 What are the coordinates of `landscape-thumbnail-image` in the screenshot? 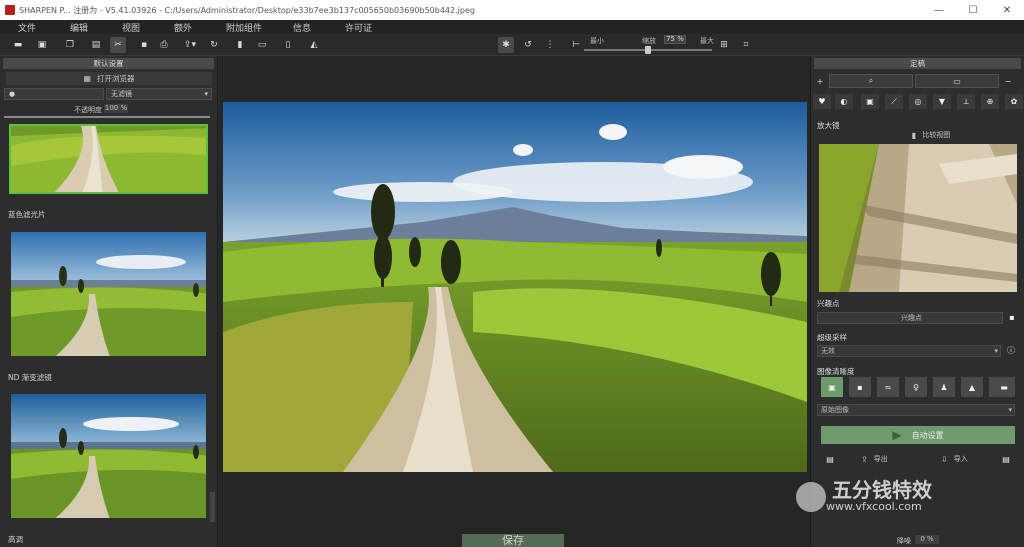 It's located at (108, 456).